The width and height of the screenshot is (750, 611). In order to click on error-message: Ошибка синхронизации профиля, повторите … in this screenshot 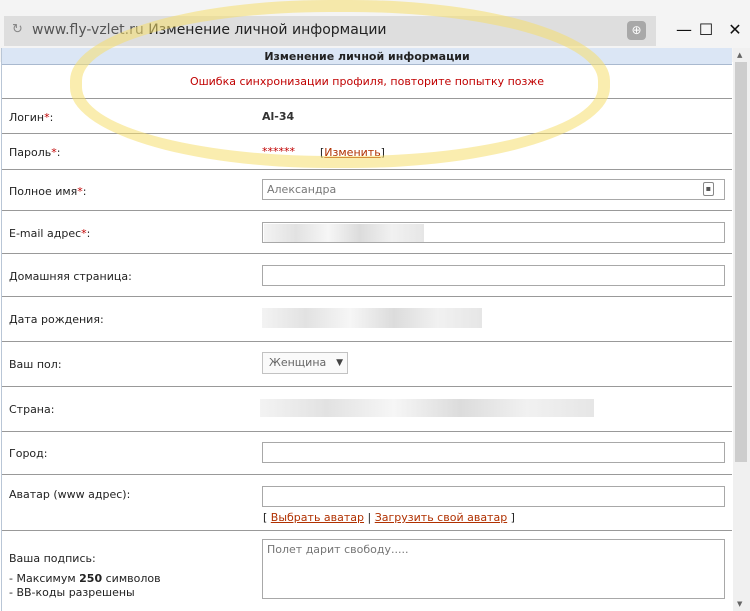, I will do `click(367, 82)`.